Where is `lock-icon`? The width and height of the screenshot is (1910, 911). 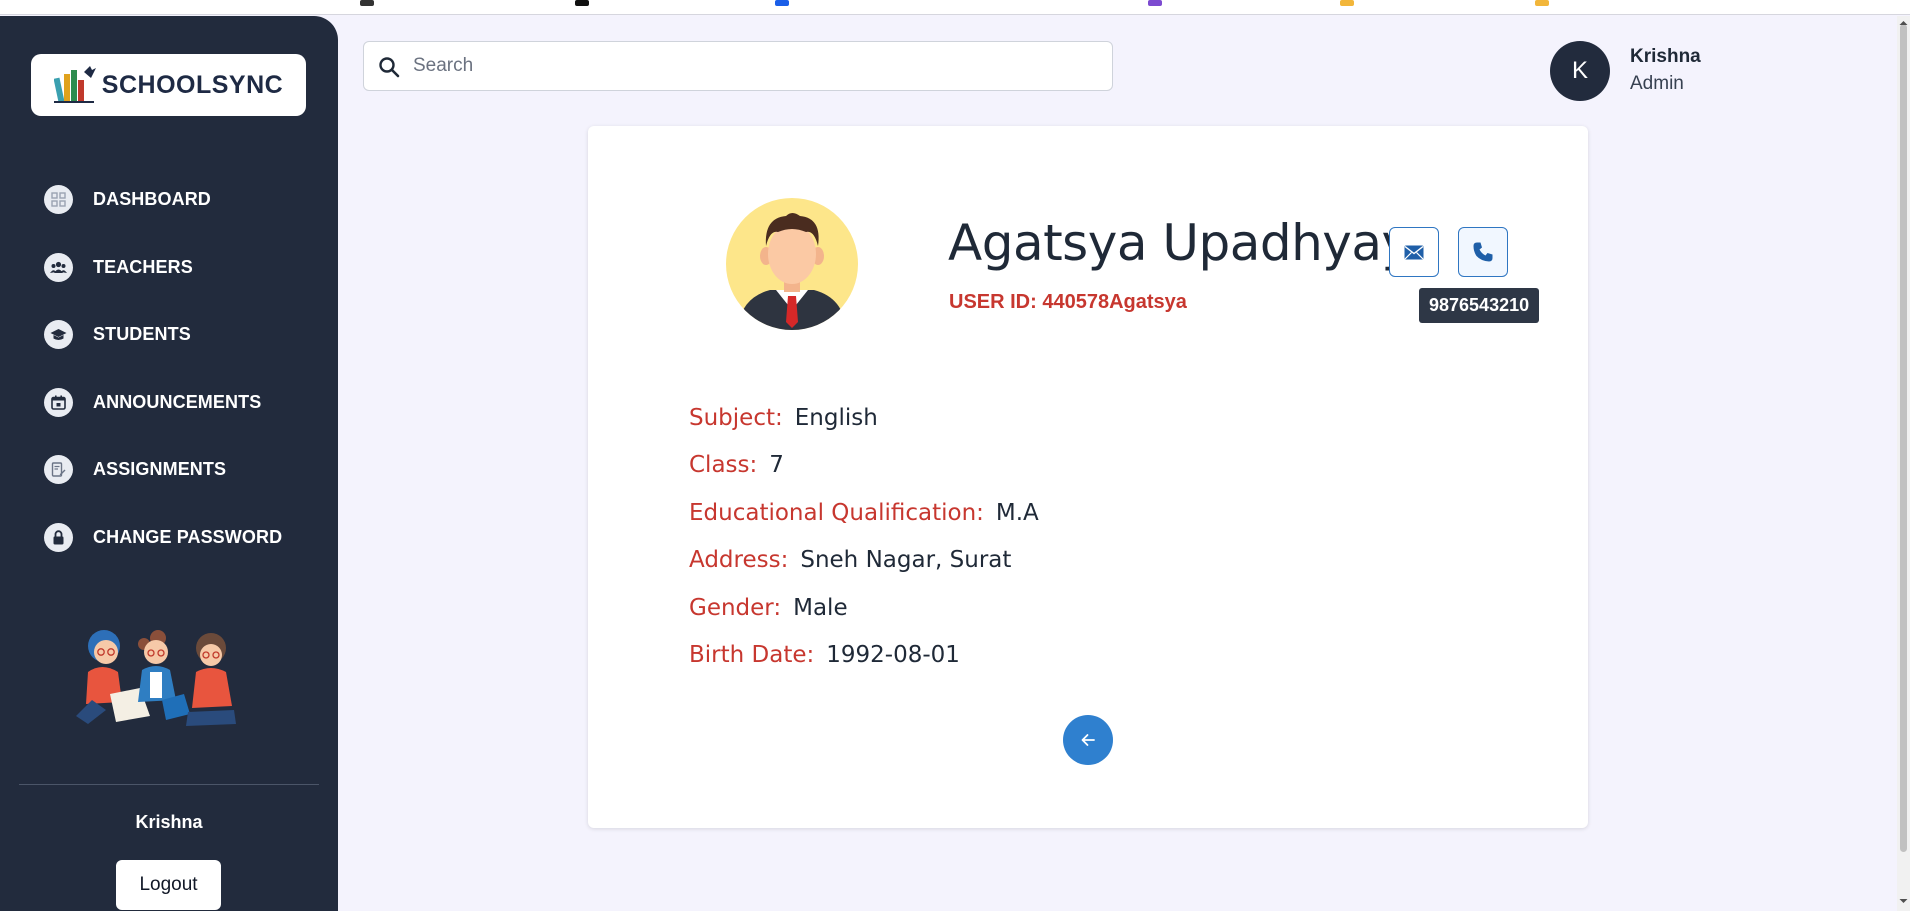
lock-icon is located at coordinates (58, 537).